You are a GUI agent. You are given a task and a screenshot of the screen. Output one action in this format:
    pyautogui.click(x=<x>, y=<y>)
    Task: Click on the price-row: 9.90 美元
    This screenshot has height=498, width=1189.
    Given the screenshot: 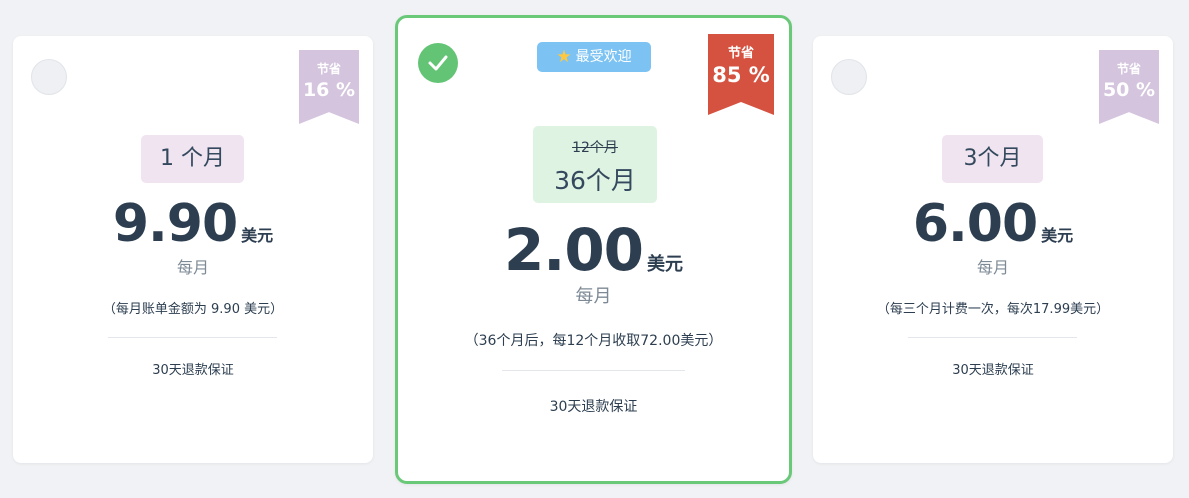 What is the action you would take?
    pyautogui.click(x=193, y=224)
    